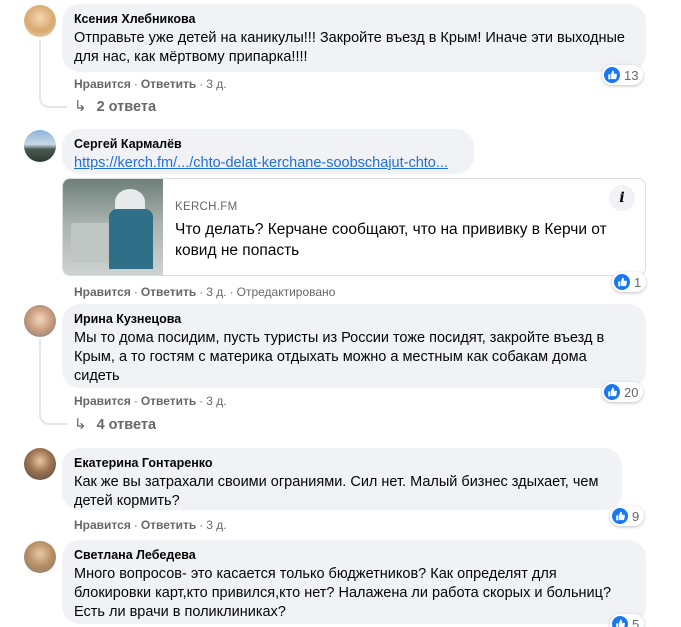 This screenshot has height=627, width=681. Describe the element at coordinates (623, 392) in the screenshot. I see `reaction-count: 20` at that location.